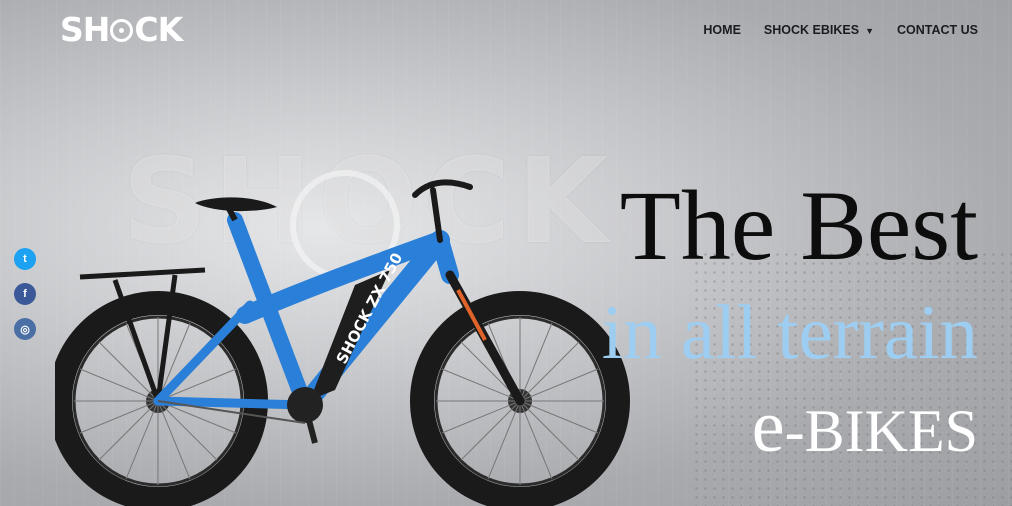  Describe the element at coordinates (25, 329) in the screenshot. I see `instagram-icon: ◎` at that location.